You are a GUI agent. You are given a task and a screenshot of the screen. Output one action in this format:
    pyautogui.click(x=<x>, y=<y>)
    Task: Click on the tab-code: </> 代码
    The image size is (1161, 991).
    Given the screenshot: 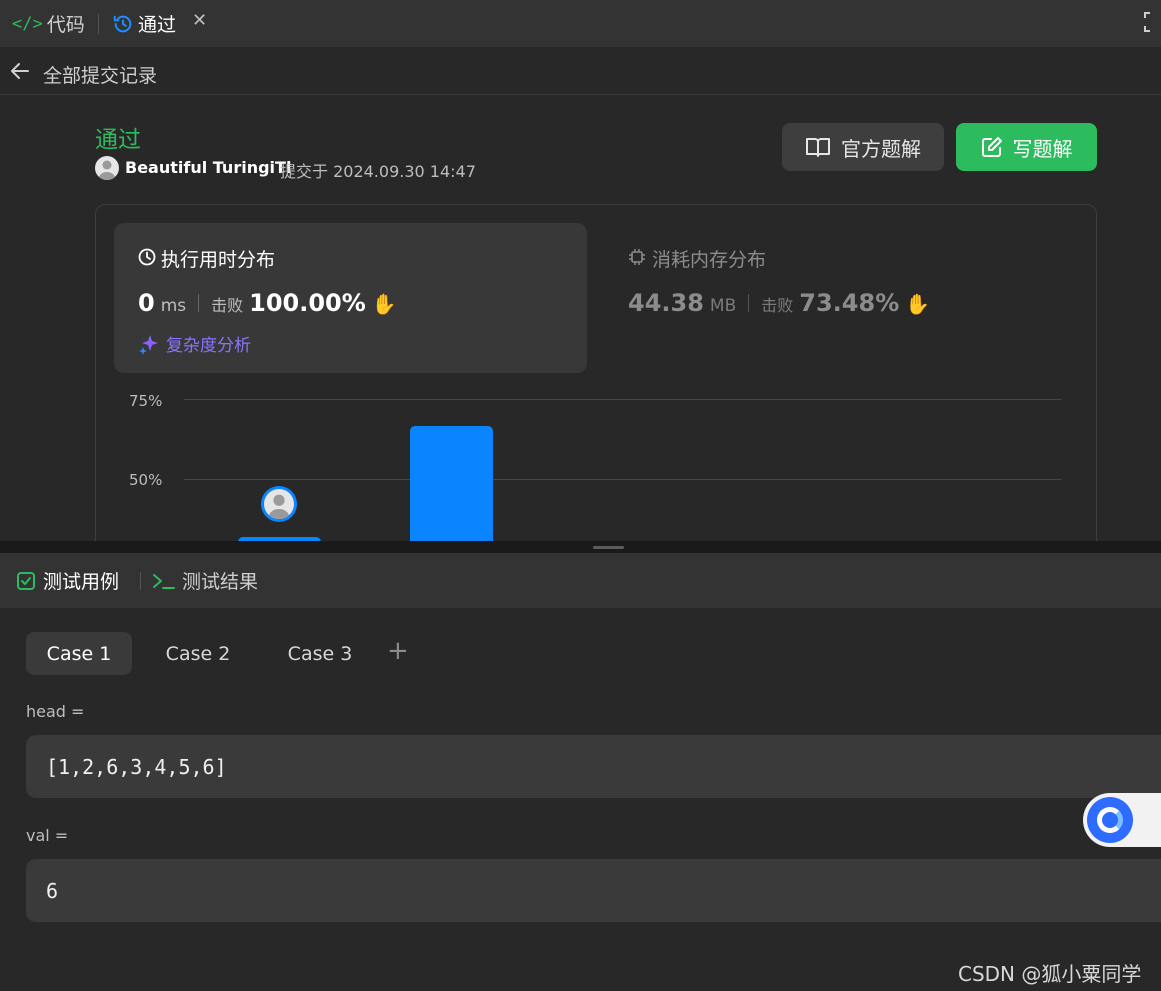 What is the action you would take?
    pyautogui.click(x=48, y=23)
    